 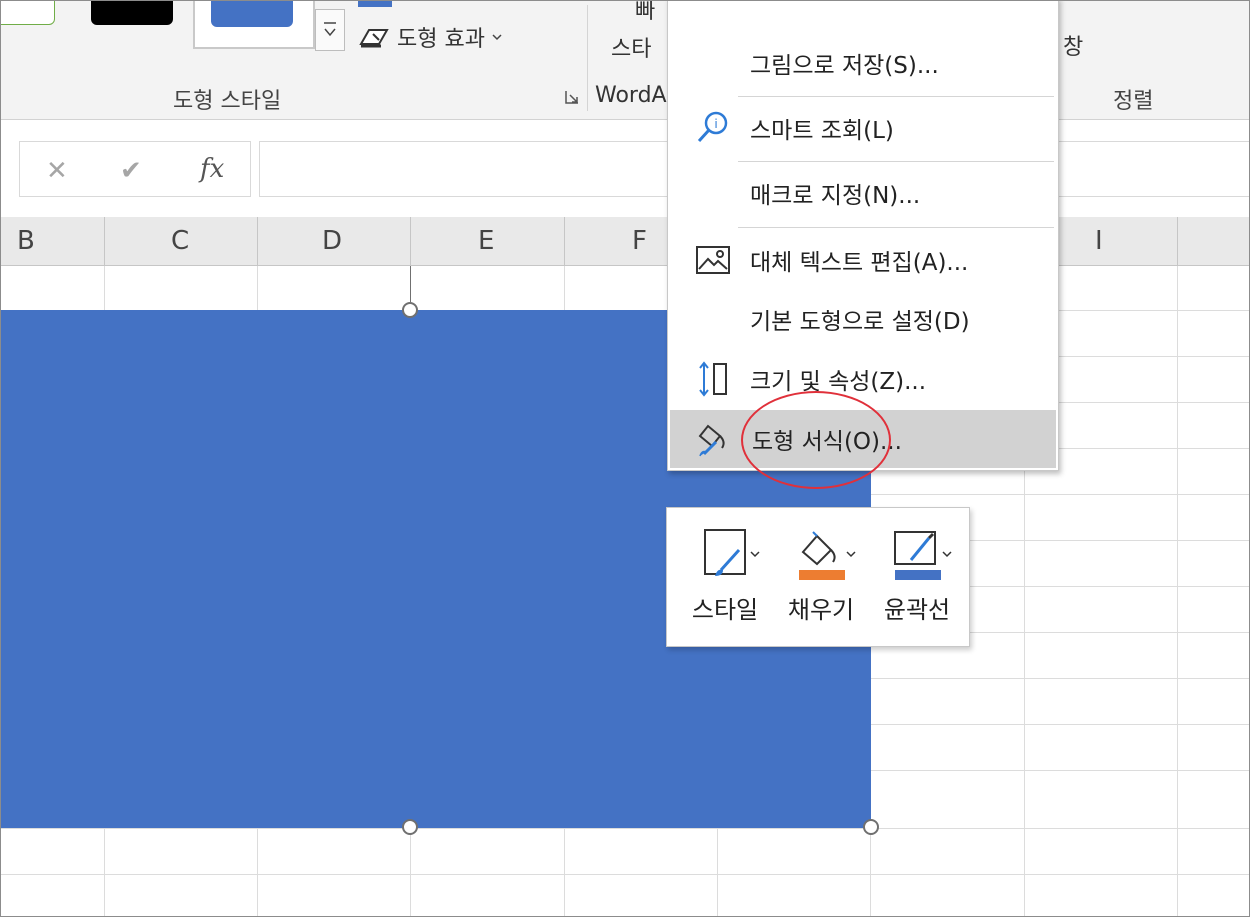 I want to click on shape-style-swatch-green, so click(x=28, y=13).